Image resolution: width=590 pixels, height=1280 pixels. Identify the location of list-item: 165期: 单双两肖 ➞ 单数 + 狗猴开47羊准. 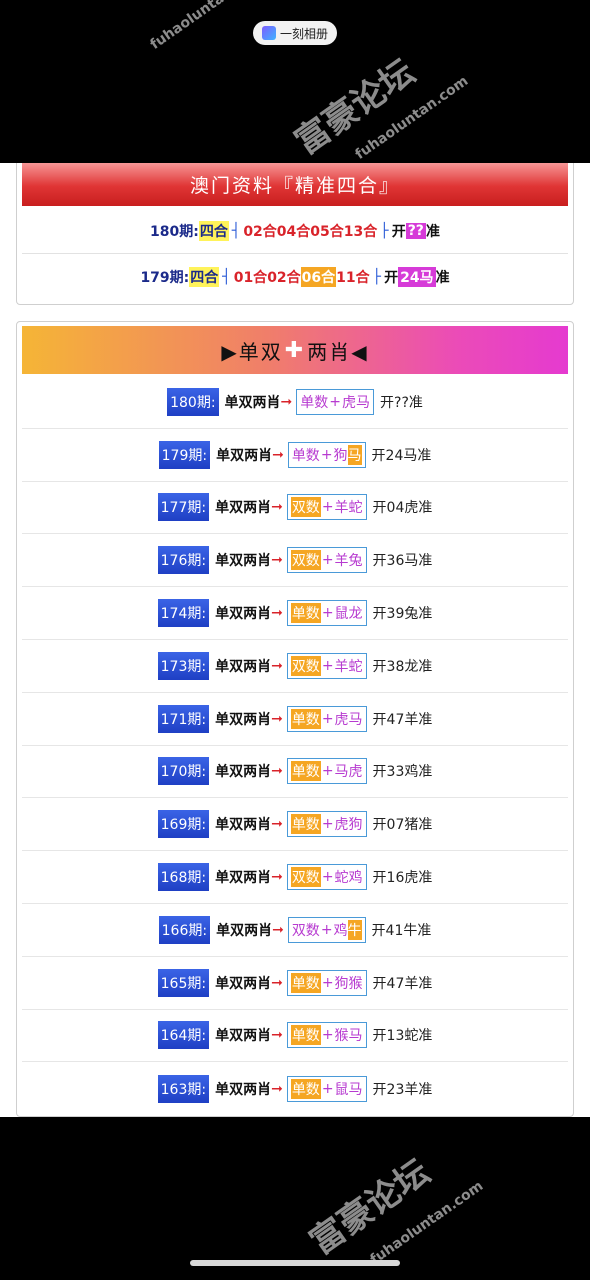
(295, 983).